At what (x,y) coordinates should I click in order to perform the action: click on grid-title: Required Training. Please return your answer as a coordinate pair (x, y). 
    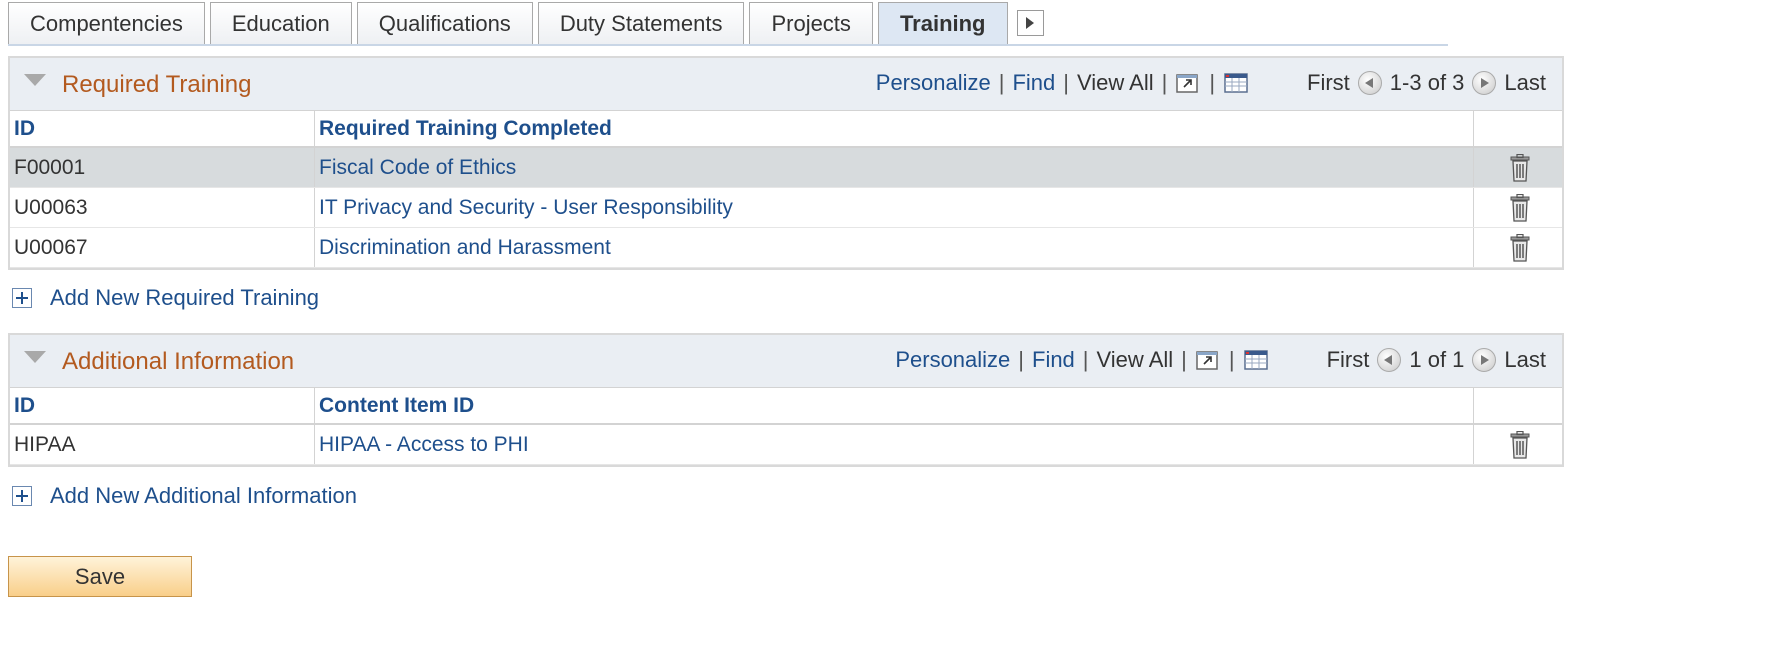
    Looking at the image, I should click on (157, 84).